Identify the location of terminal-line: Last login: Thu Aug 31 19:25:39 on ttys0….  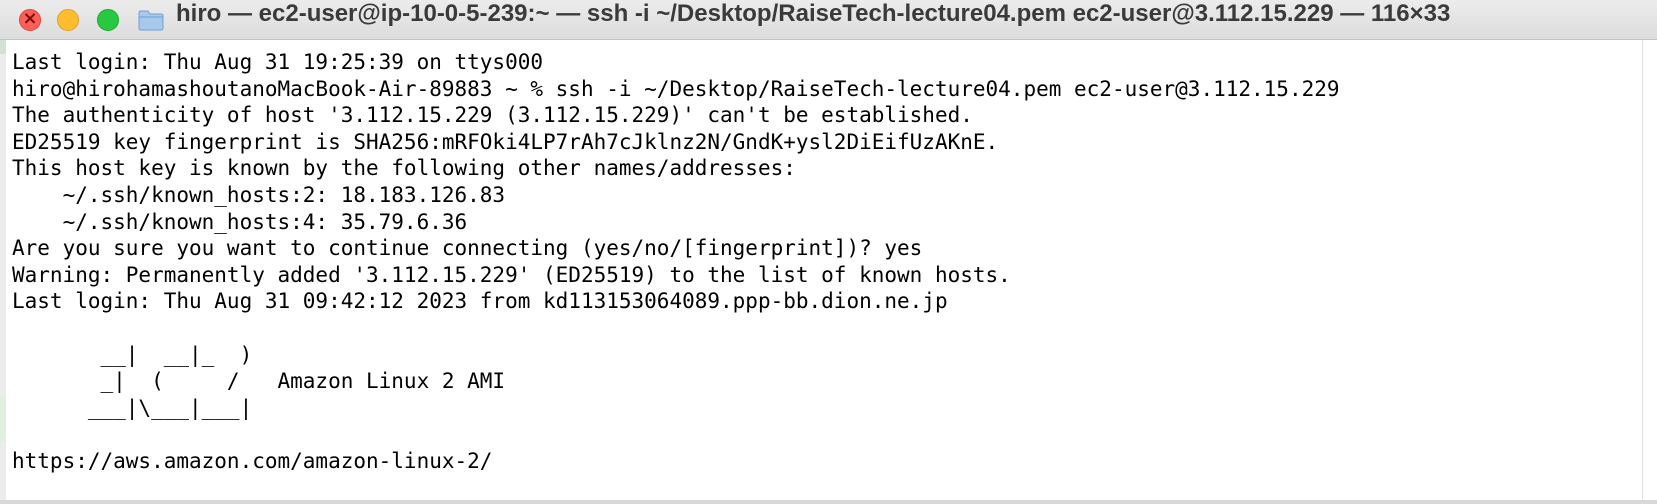
(278, 62).